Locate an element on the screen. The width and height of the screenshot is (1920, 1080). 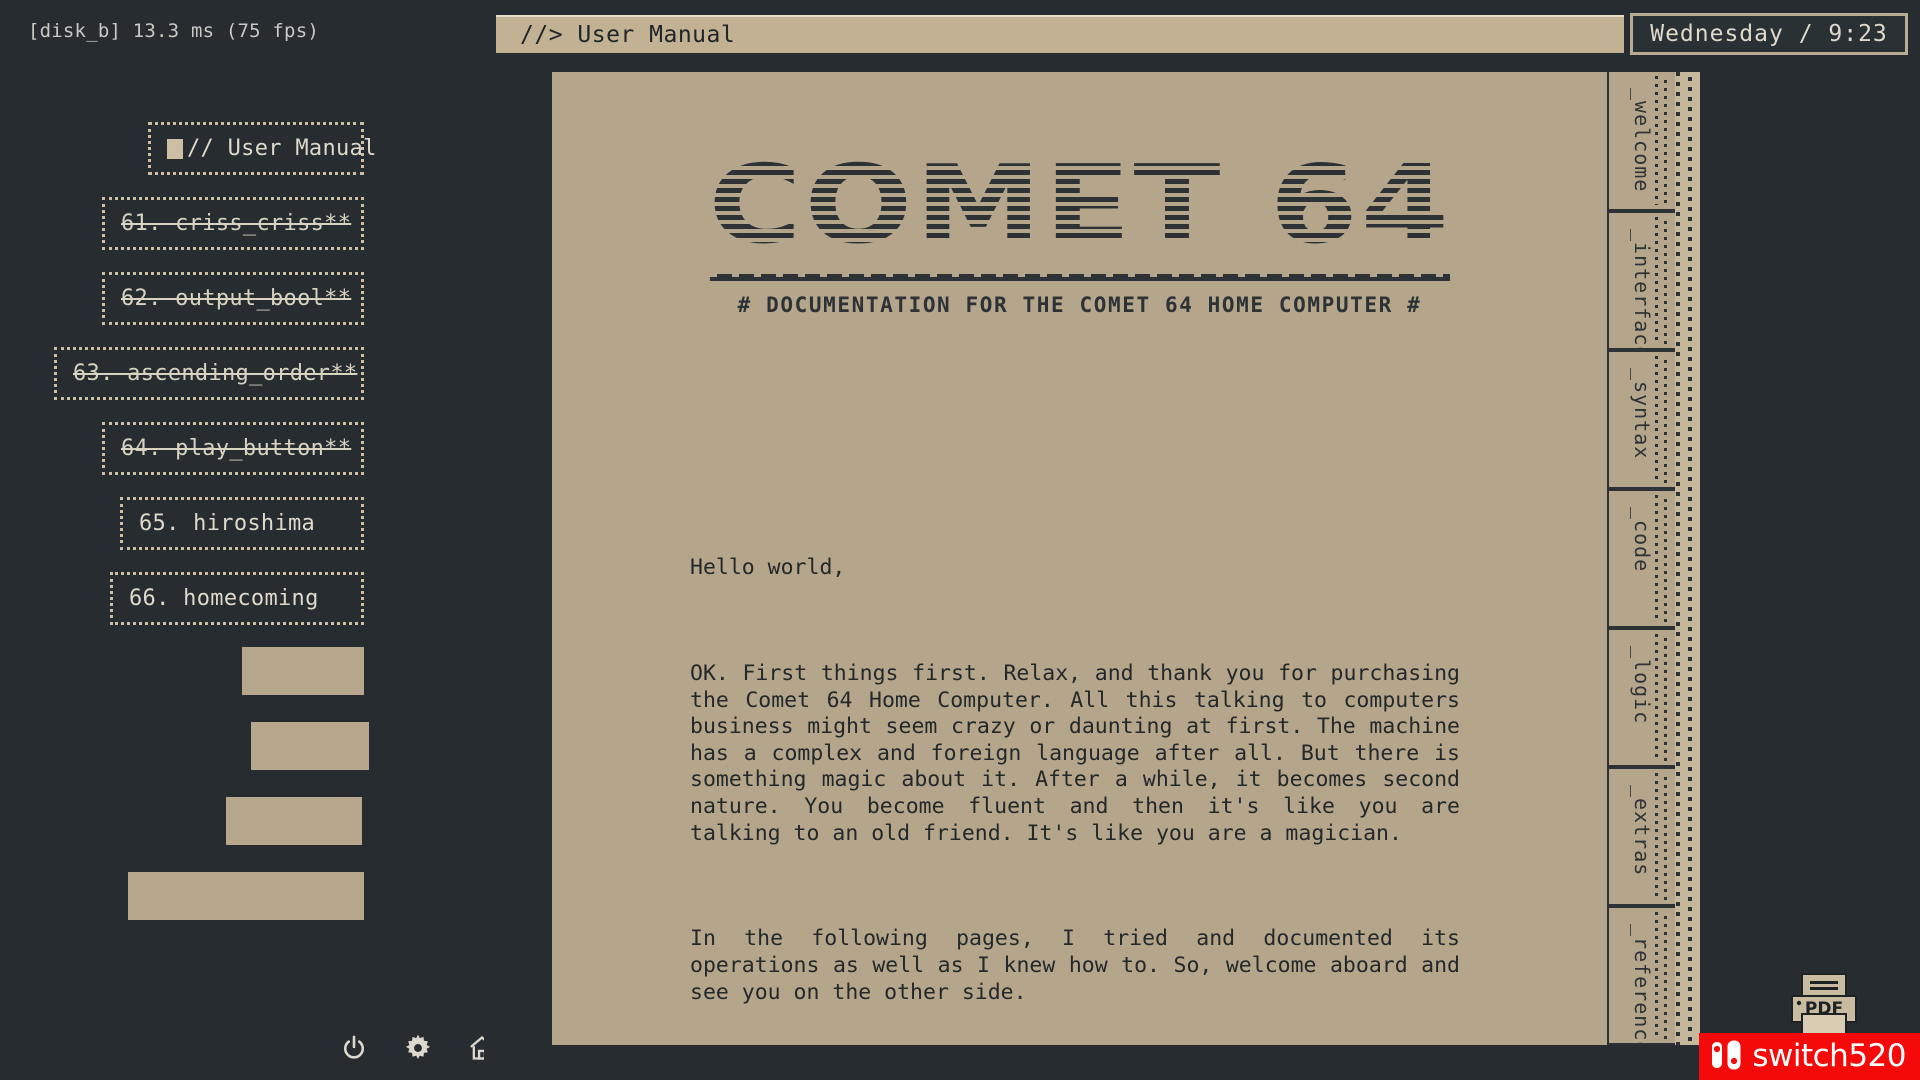
sidebar-item-label: 62. output_bool** is located at coordinates (236, 298).